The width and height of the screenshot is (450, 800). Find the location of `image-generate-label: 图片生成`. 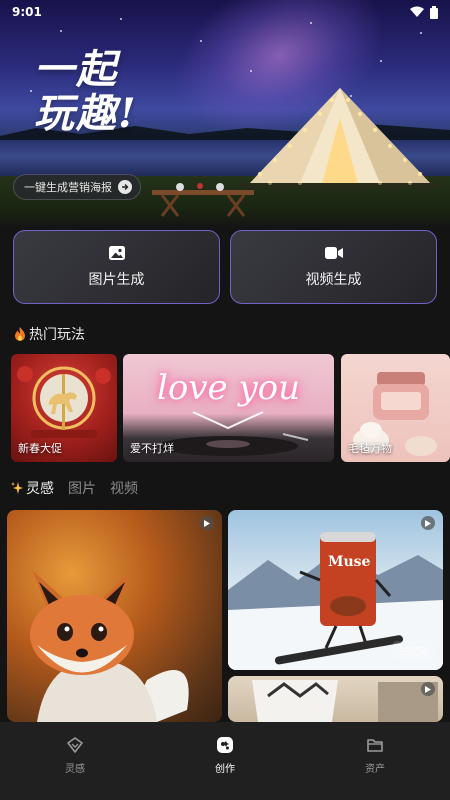

image-generate-label: 图片生成 is located at coordinates (116, 280).